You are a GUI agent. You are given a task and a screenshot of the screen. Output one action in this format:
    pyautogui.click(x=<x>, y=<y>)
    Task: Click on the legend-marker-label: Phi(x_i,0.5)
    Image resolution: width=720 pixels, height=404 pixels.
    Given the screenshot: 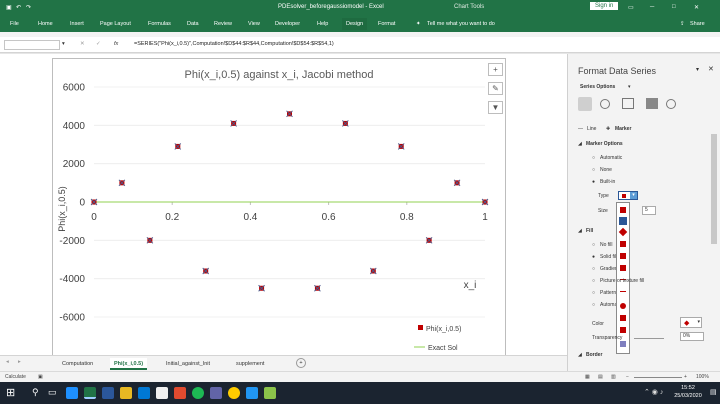 What is the action you would take?
    pyautogui.click(x=443, y=329)
    